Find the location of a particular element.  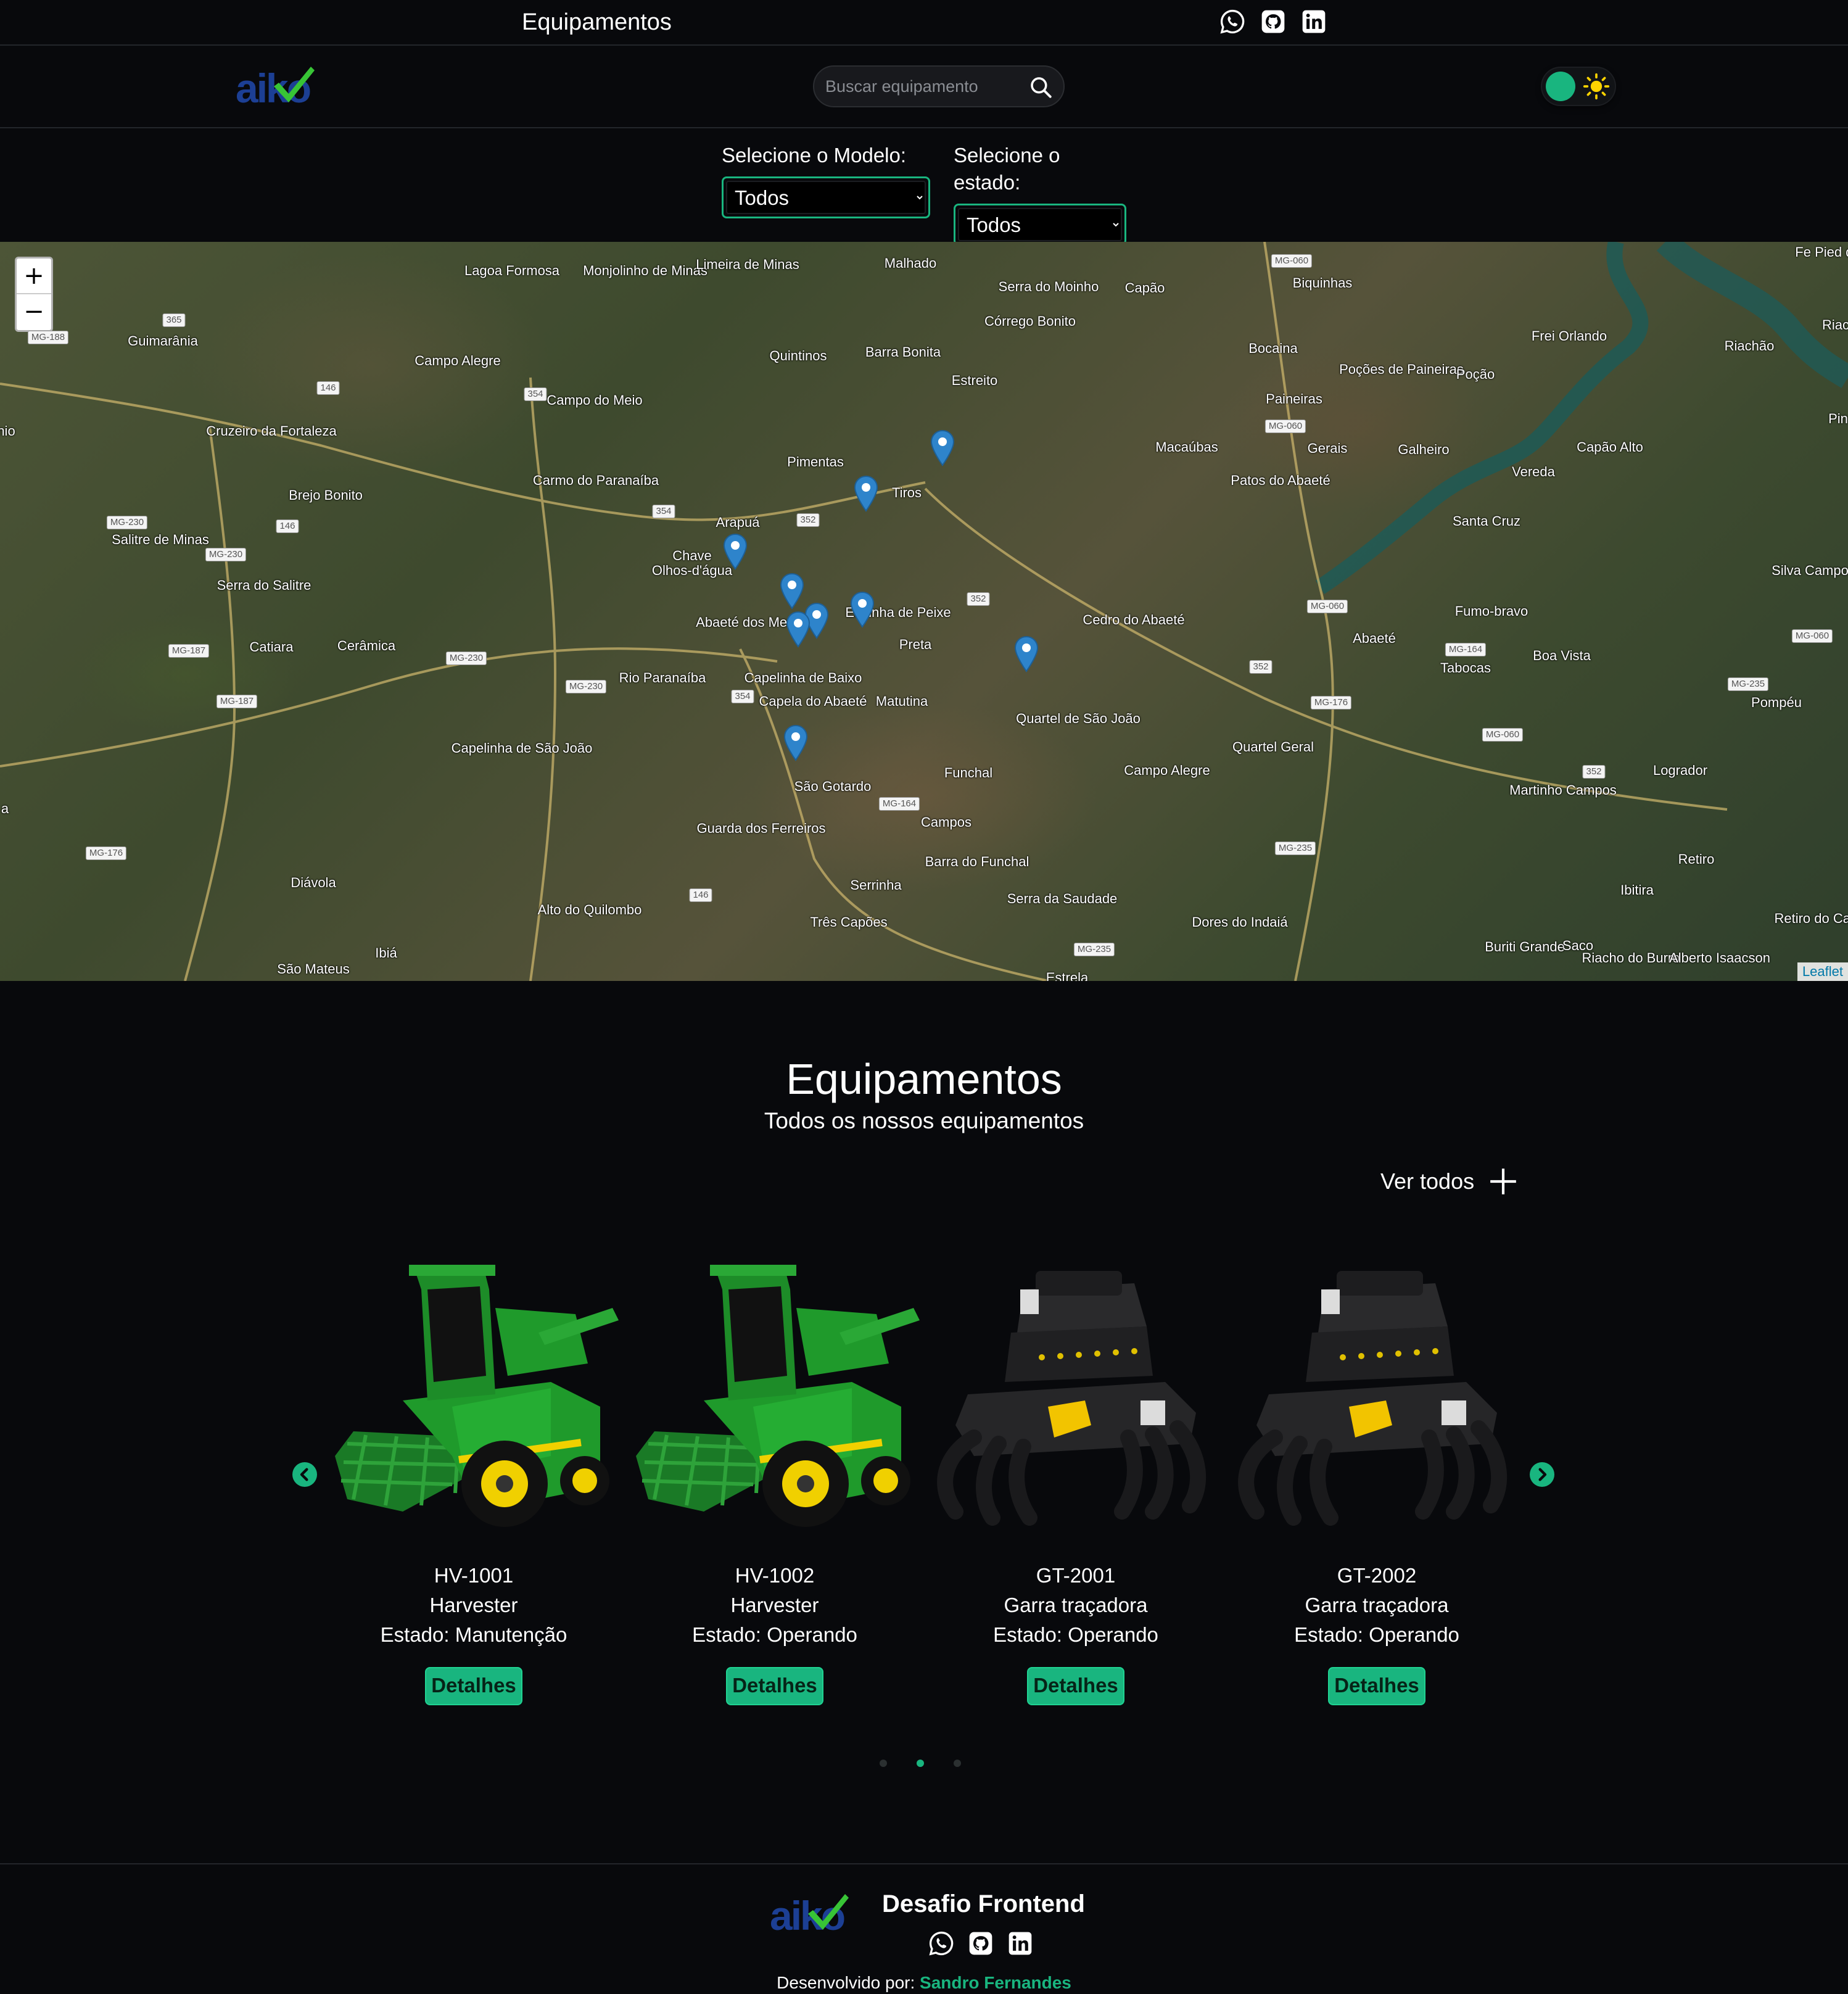

sun-icon is located at coordinates (1596, 87).